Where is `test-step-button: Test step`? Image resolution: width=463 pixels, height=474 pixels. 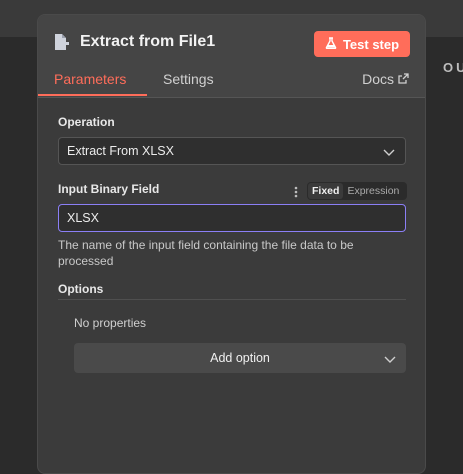 test-step-button: Test step is located at coordinates (362, 44).